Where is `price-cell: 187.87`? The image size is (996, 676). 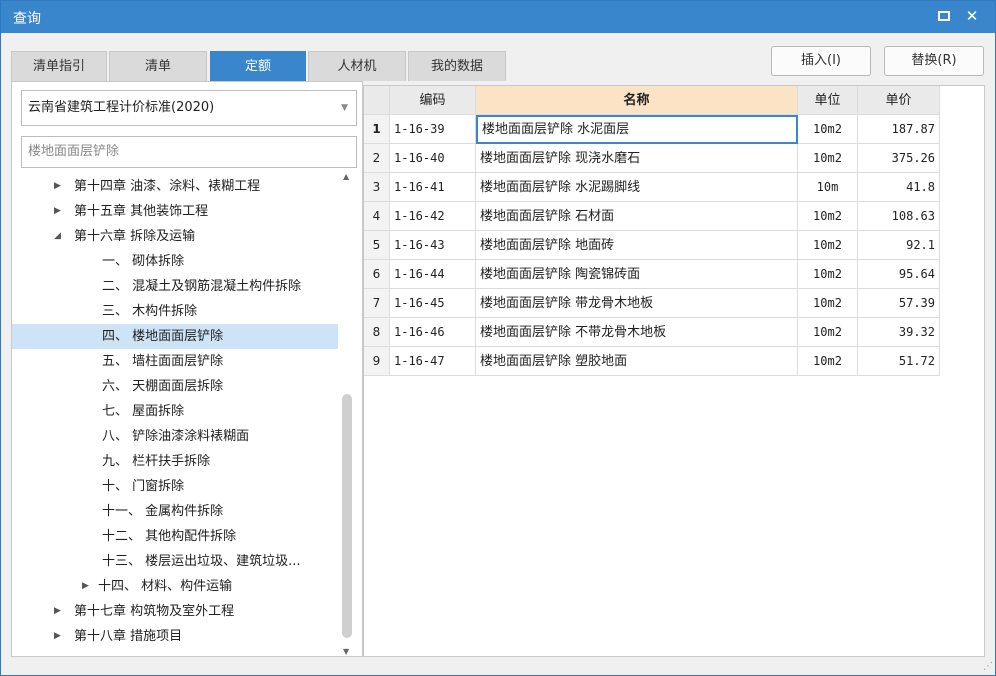 price-cell: 187.87 is located at coordinates (899, 129).